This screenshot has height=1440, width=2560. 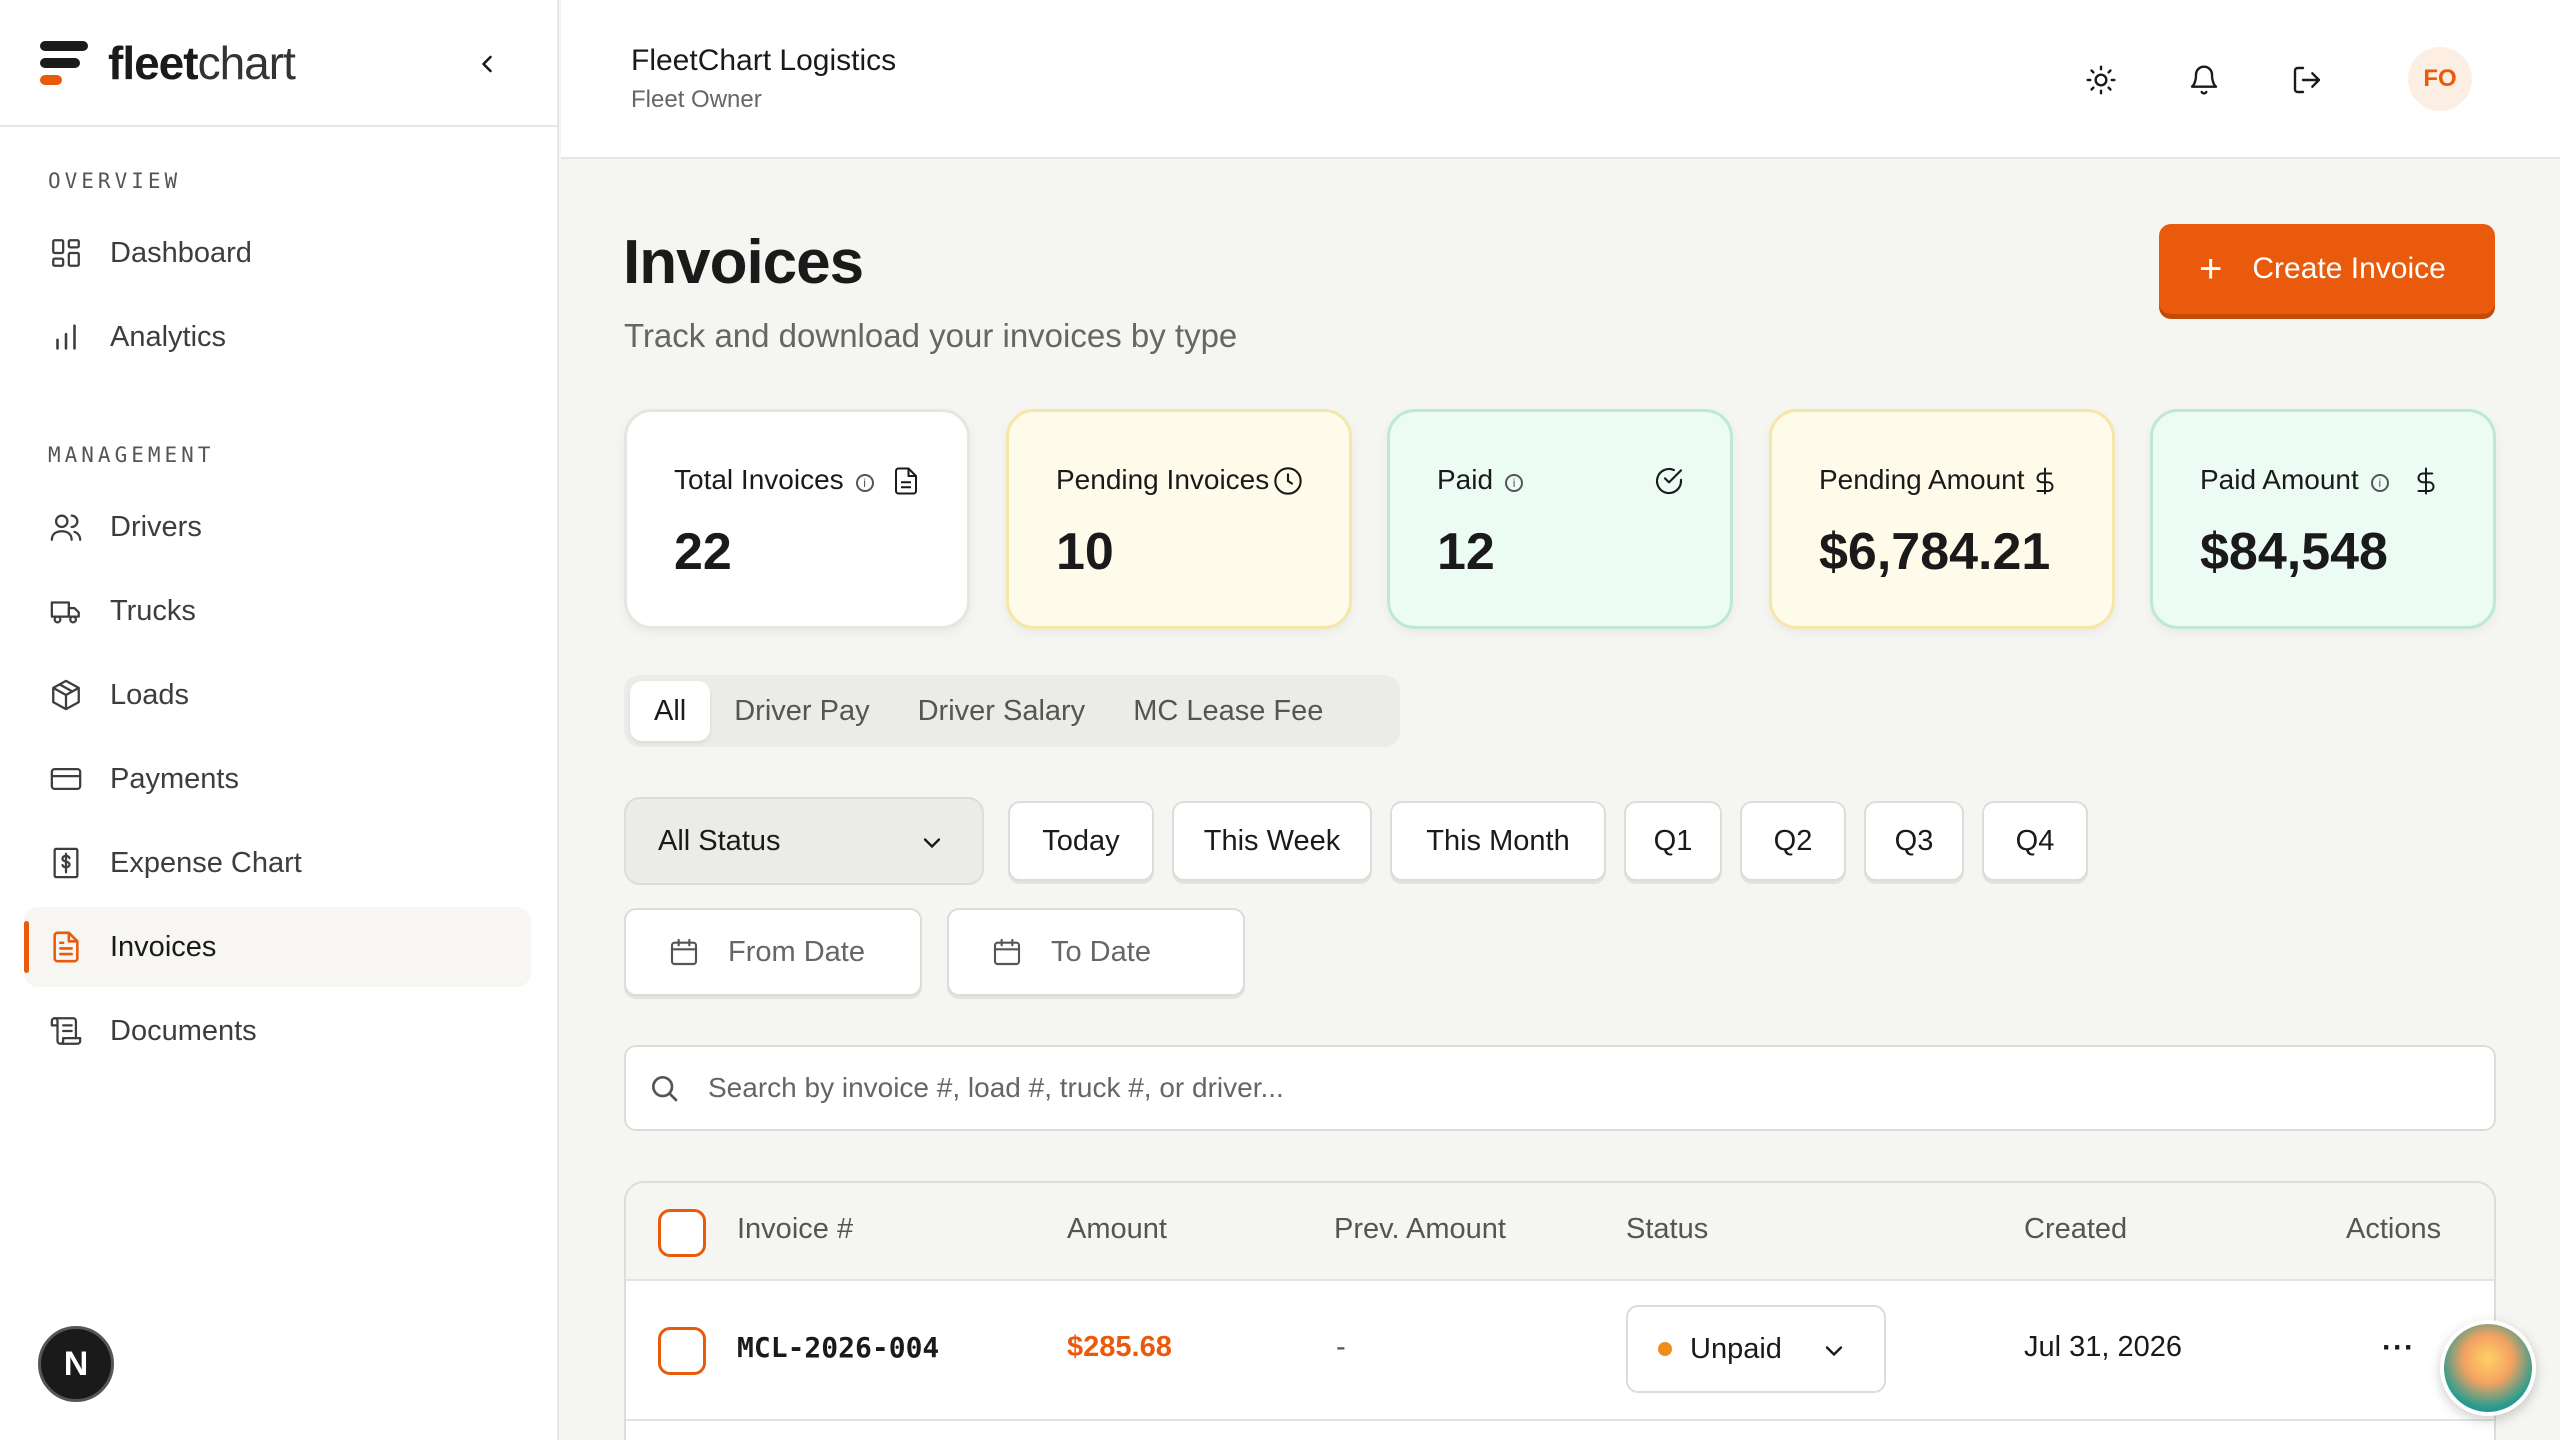 I want to click on page-title: Invoices, so click(x=743, y=262).